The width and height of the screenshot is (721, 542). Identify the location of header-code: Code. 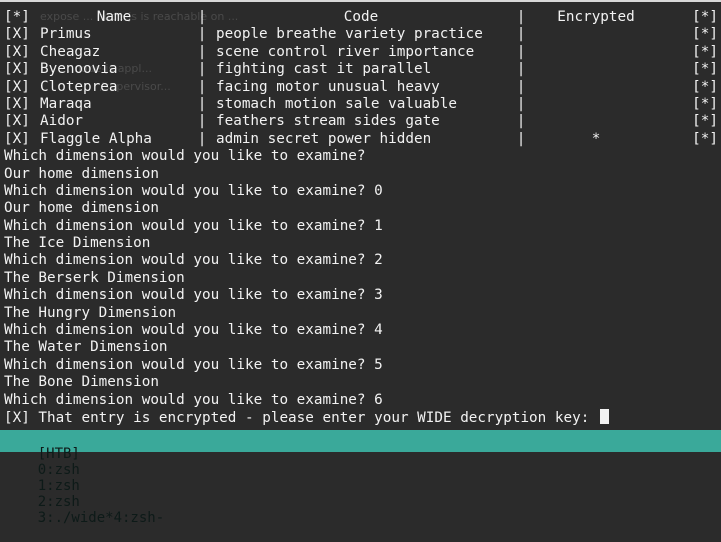
(361, 17).